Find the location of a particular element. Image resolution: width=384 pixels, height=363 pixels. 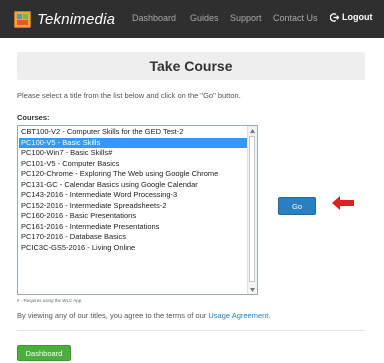

course-option: PC101-V5 - Computer Basics is located at coordinates (133, 164).